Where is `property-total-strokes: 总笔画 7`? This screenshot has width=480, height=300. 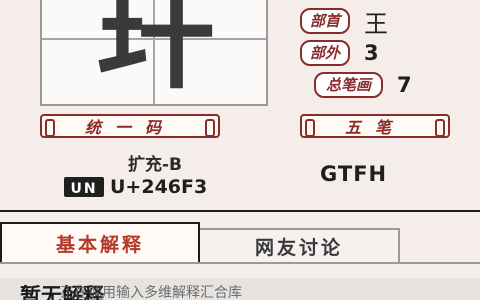 property-total-strokes: 总笔画 7 is located at coordinates (363, 85).